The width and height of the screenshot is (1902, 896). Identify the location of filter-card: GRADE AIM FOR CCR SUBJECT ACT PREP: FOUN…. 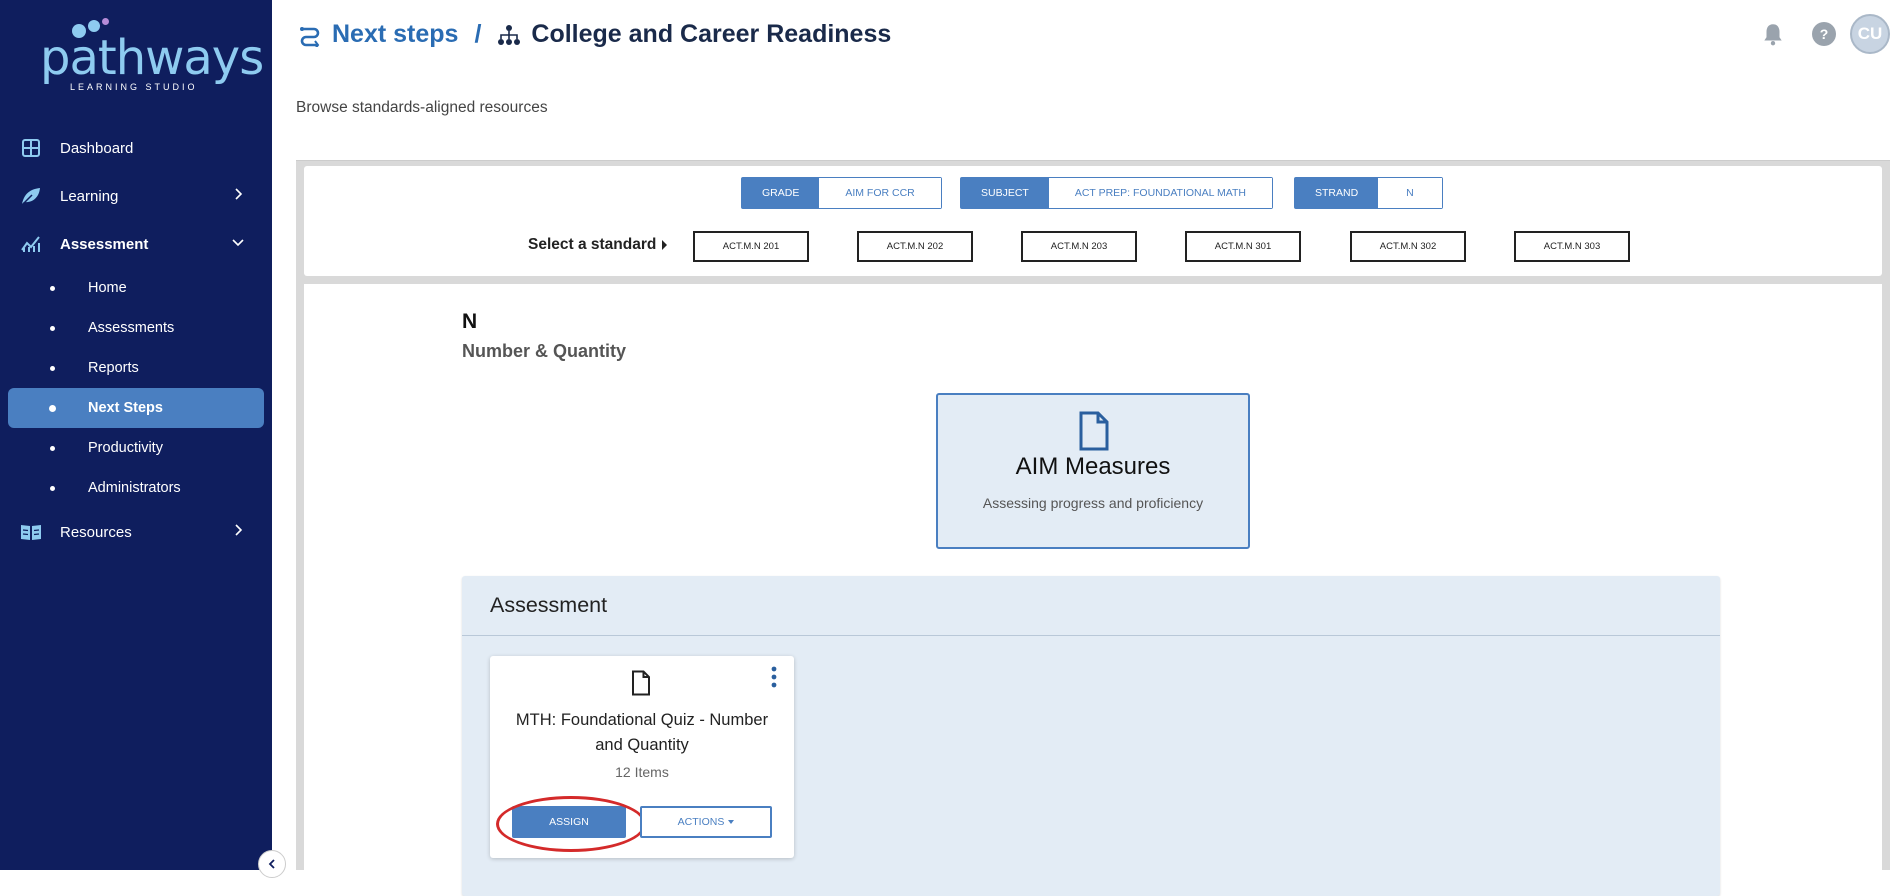
(1093, 221).